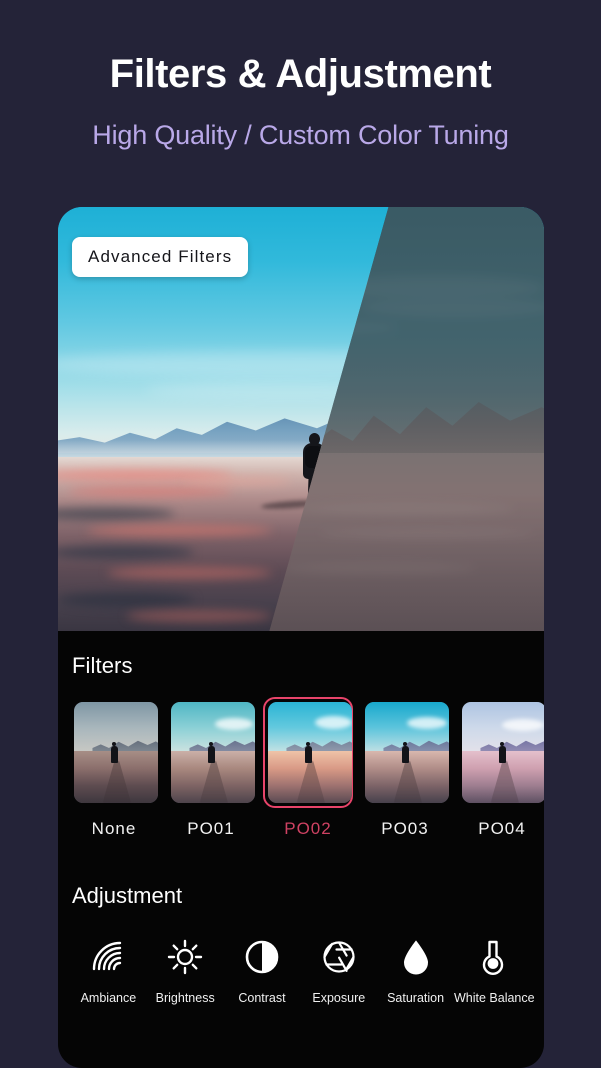 The width and height of the screenshot is (601, 1068). I want to click on aperture-icon, so click(338, 957).